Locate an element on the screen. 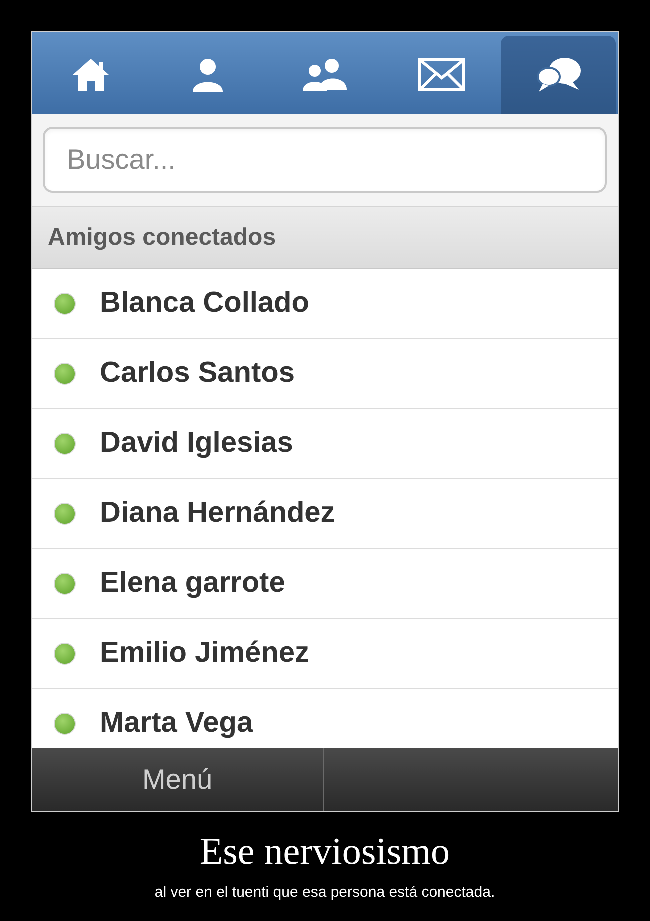  friend-name: Carlos Santos is located at coordinates (197, 373).